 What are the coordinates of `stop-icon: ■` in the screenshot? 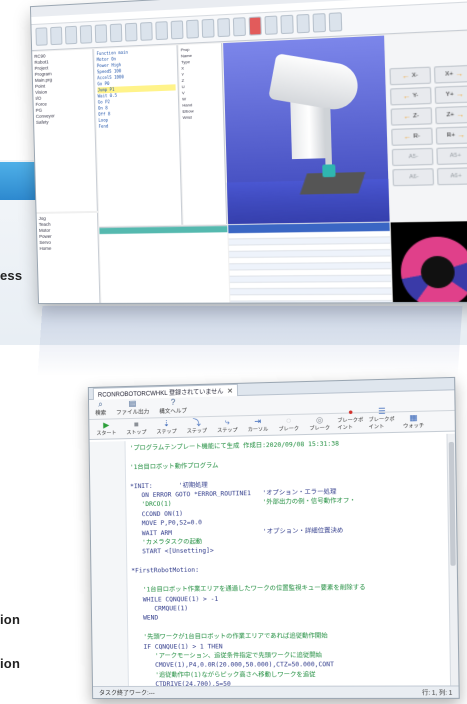 It's located at (136, 424).